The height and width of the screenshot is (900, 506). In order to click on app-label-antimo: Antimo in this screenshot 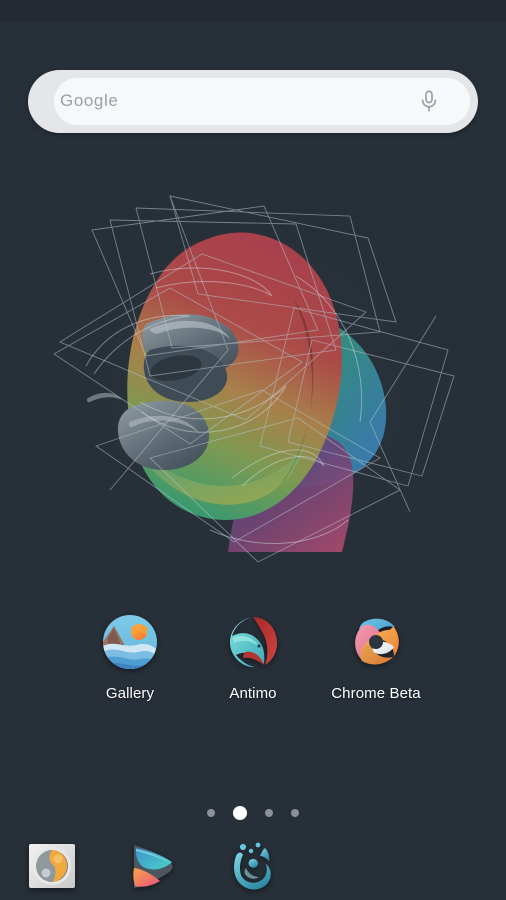, I will do `click(253, 693)`.